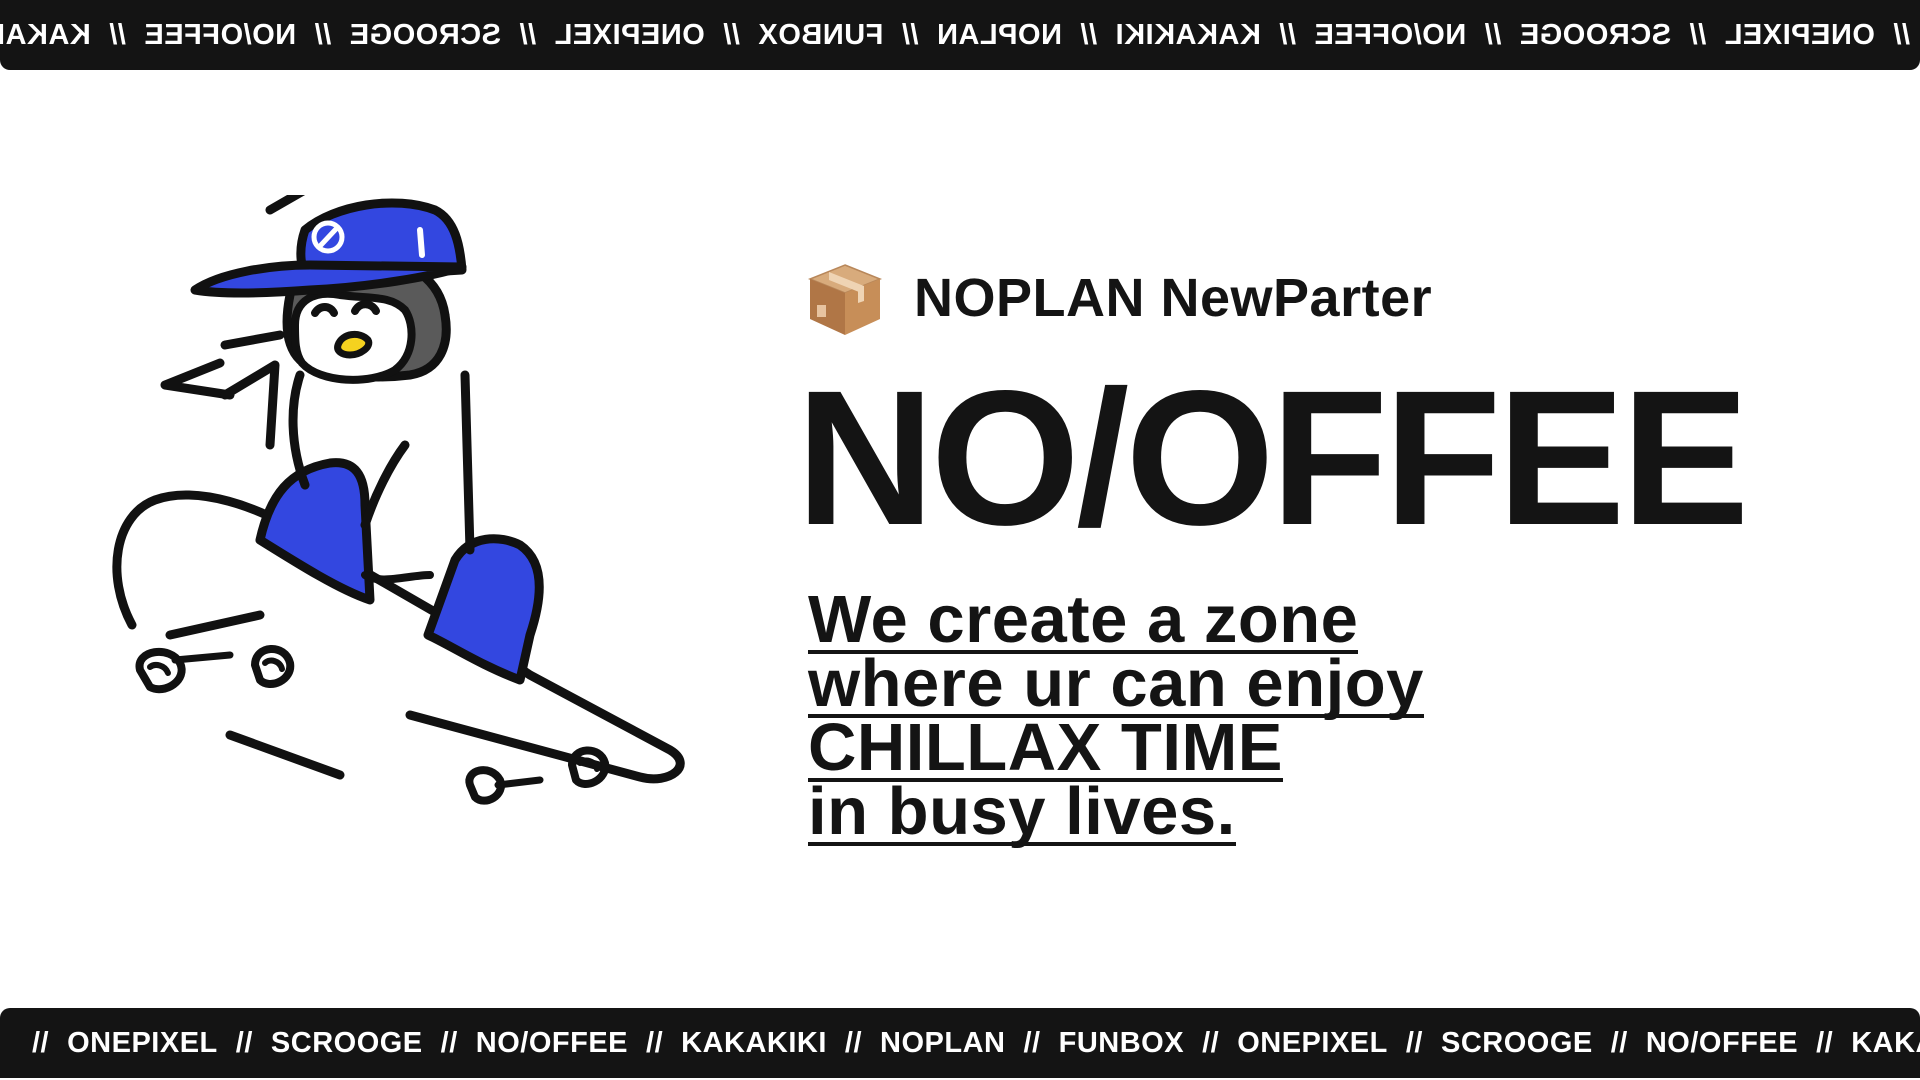 The height and width of the screenshot is (1080, 1920). Describe the element at coordinates (353, 344) in the screenshot. I see `penguin-beak` at that location.